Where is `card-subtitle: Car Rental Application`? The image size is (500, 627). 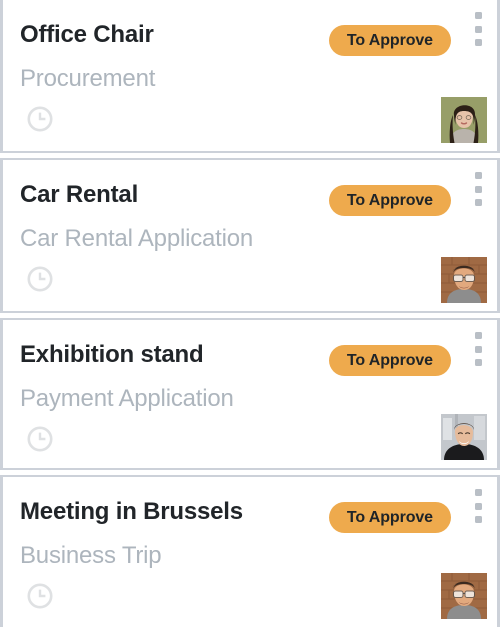 card-subtitle: Car Rental Application is located at coordinates (137, 238).